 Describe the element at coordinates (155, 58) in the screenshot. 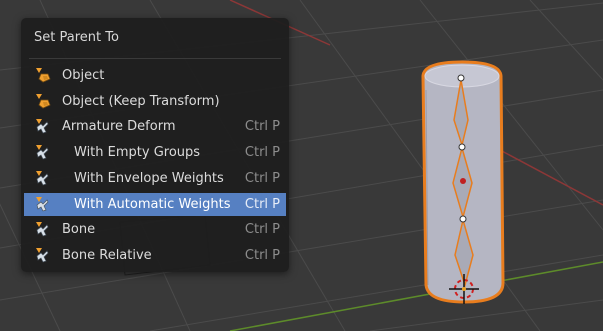

I see `menu-separator` at that location.